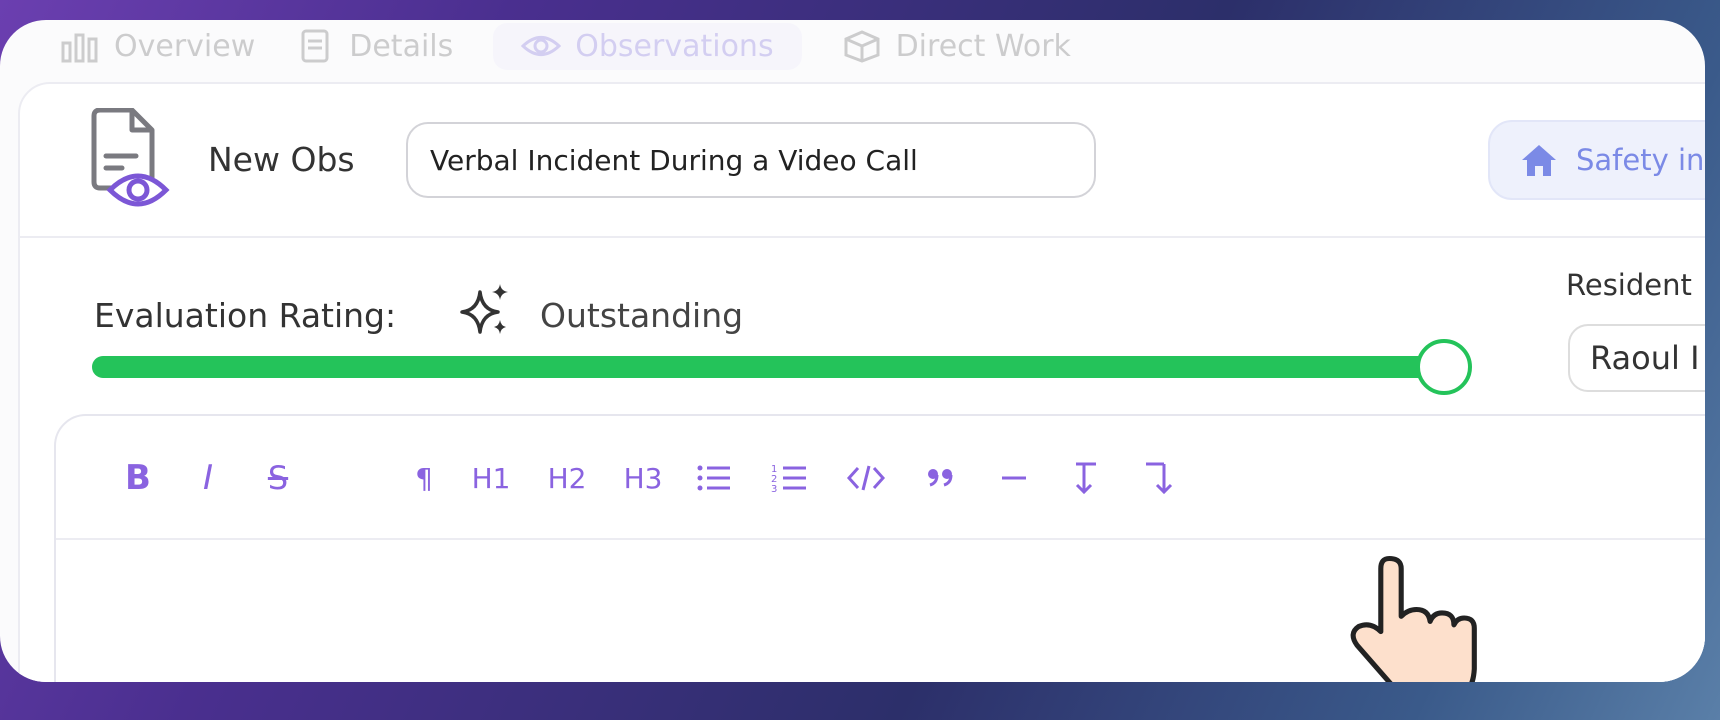  What do you see at coordinates (491, 478) in the screenshot?
I see `heading-1-button: H1` at bounding box center [491, 478].